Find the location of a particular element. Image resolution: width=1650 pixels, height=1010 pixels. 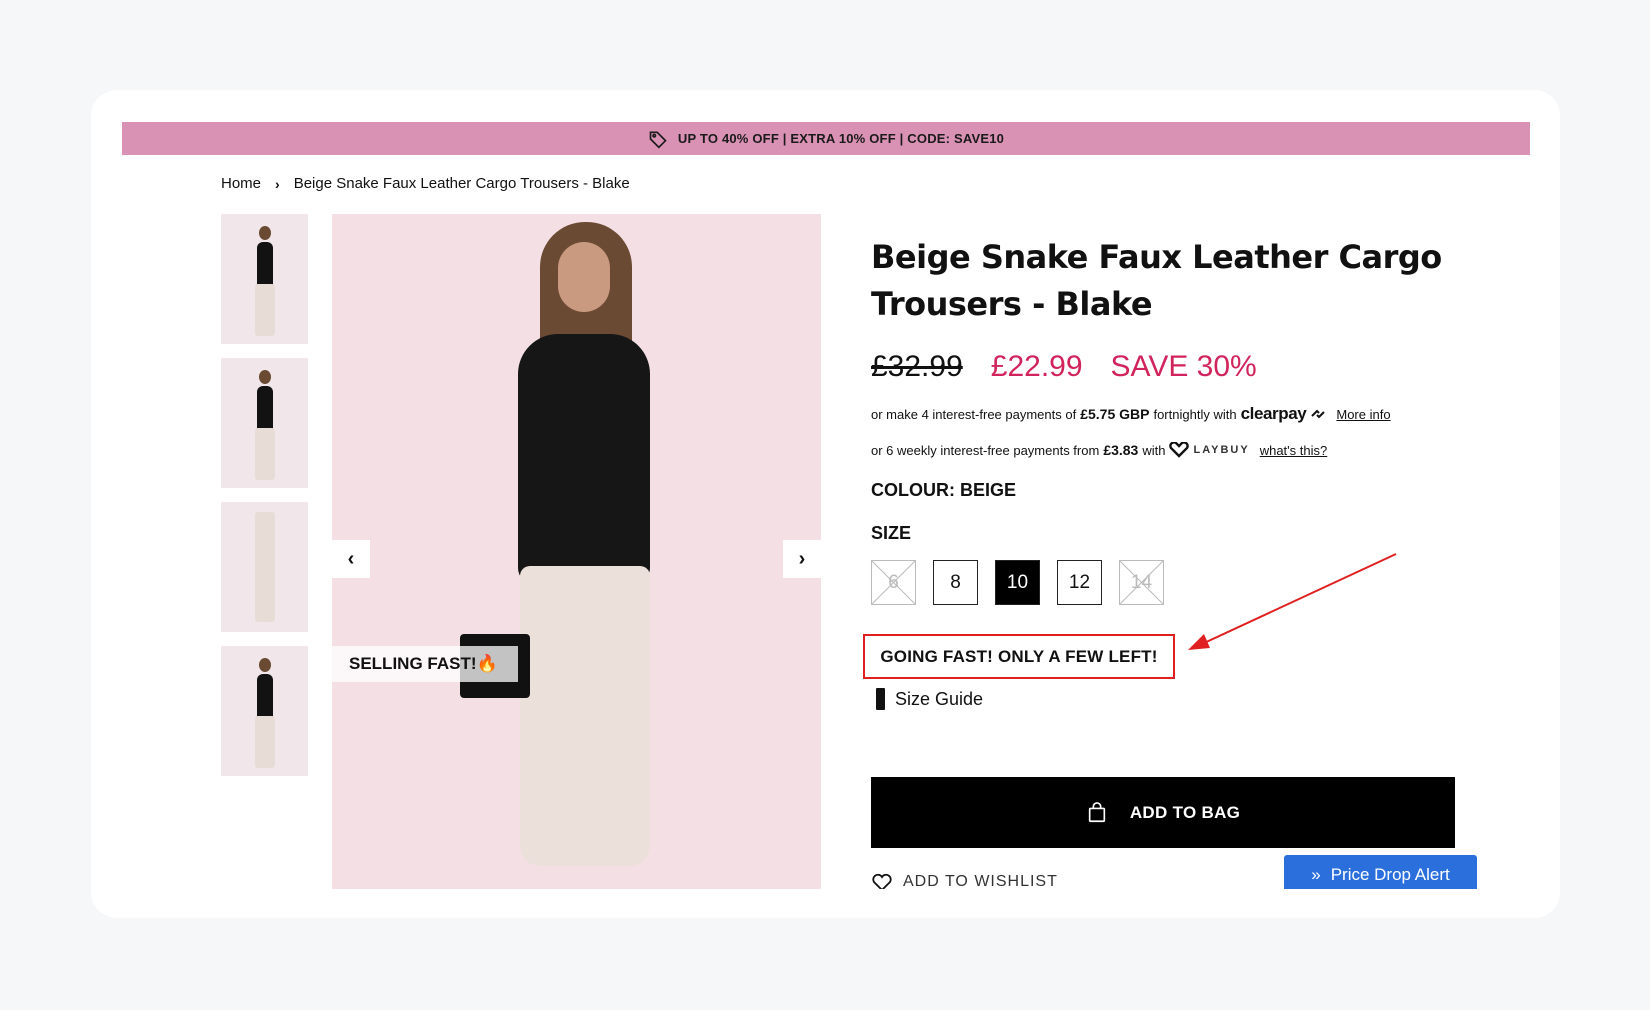

shopping-bag-icon is located at coordinates (1096, 811).